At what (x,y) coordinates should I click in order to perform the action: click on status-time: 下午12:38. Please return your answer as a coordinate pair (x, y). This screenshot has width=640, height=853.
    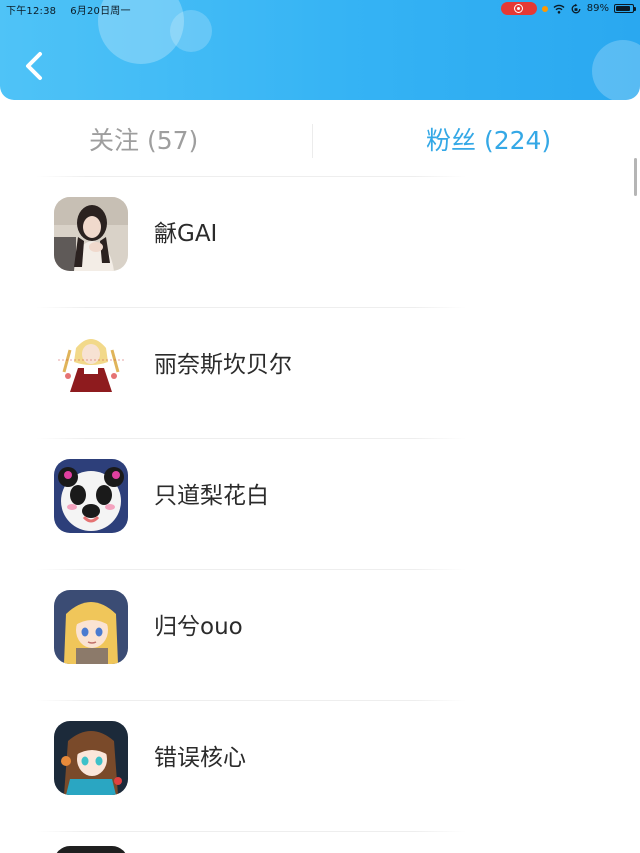
    Looking at the image, I should click on (31, 11).